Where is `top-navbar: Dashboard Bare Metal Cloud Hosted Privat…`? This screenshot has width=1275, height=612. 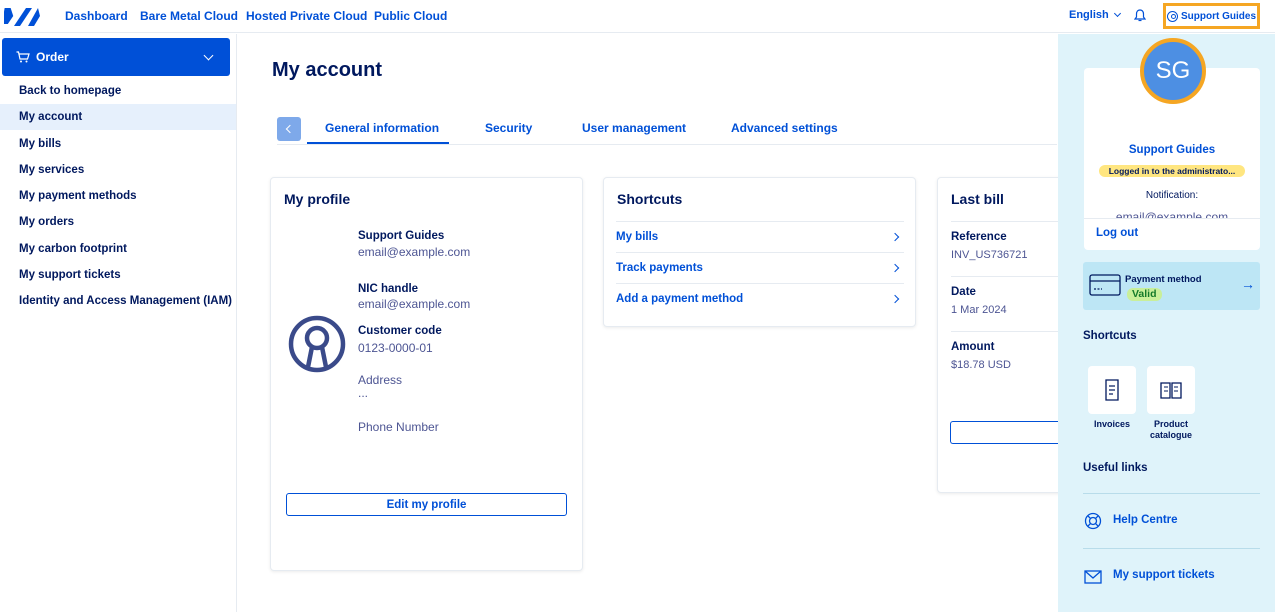 top-navbar: Dashboard Bare Metal Cloud Hosted Privat… is located at coordinates (637, 16).